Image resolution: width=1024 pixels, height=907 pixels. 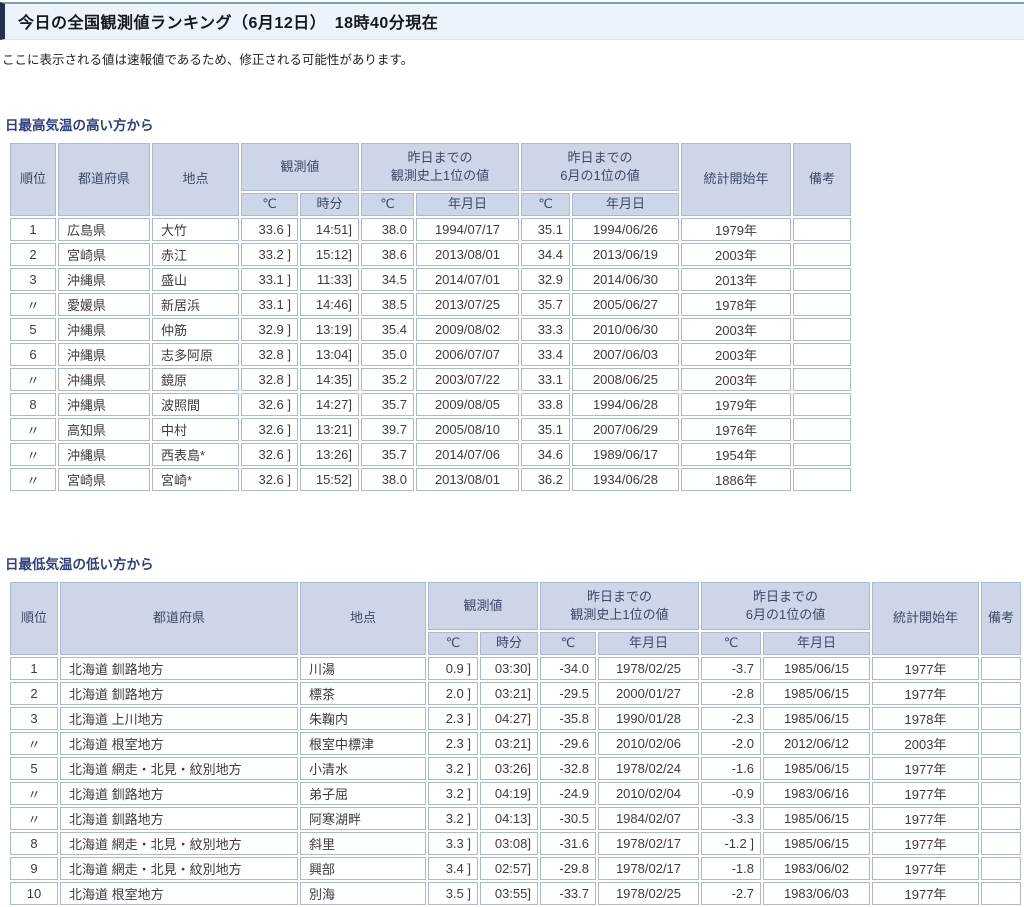 What do you see at coordinates (822, 179) in the screenshot?
I see `col-header-remarks: 備考` at bounding box center [822, 179].